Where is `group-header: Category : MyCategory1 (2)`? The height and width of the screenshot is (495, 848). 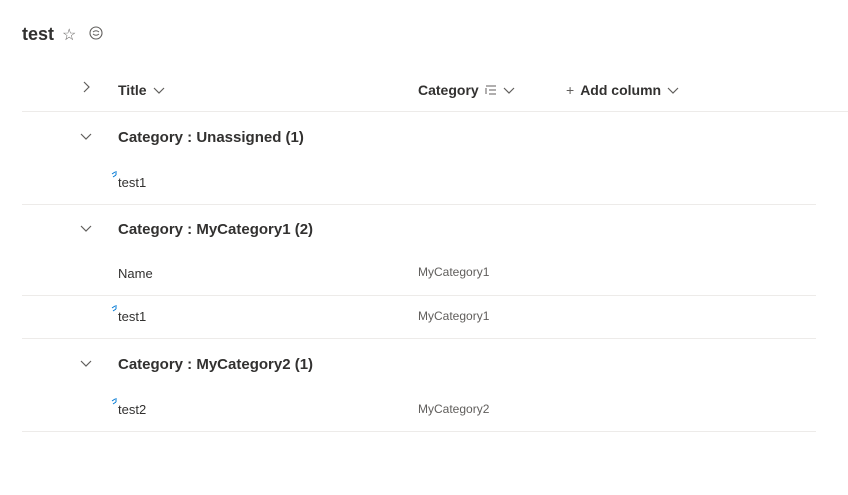 group-header: Category : MyCategory1 (2) is located at coordinates (419, 229).